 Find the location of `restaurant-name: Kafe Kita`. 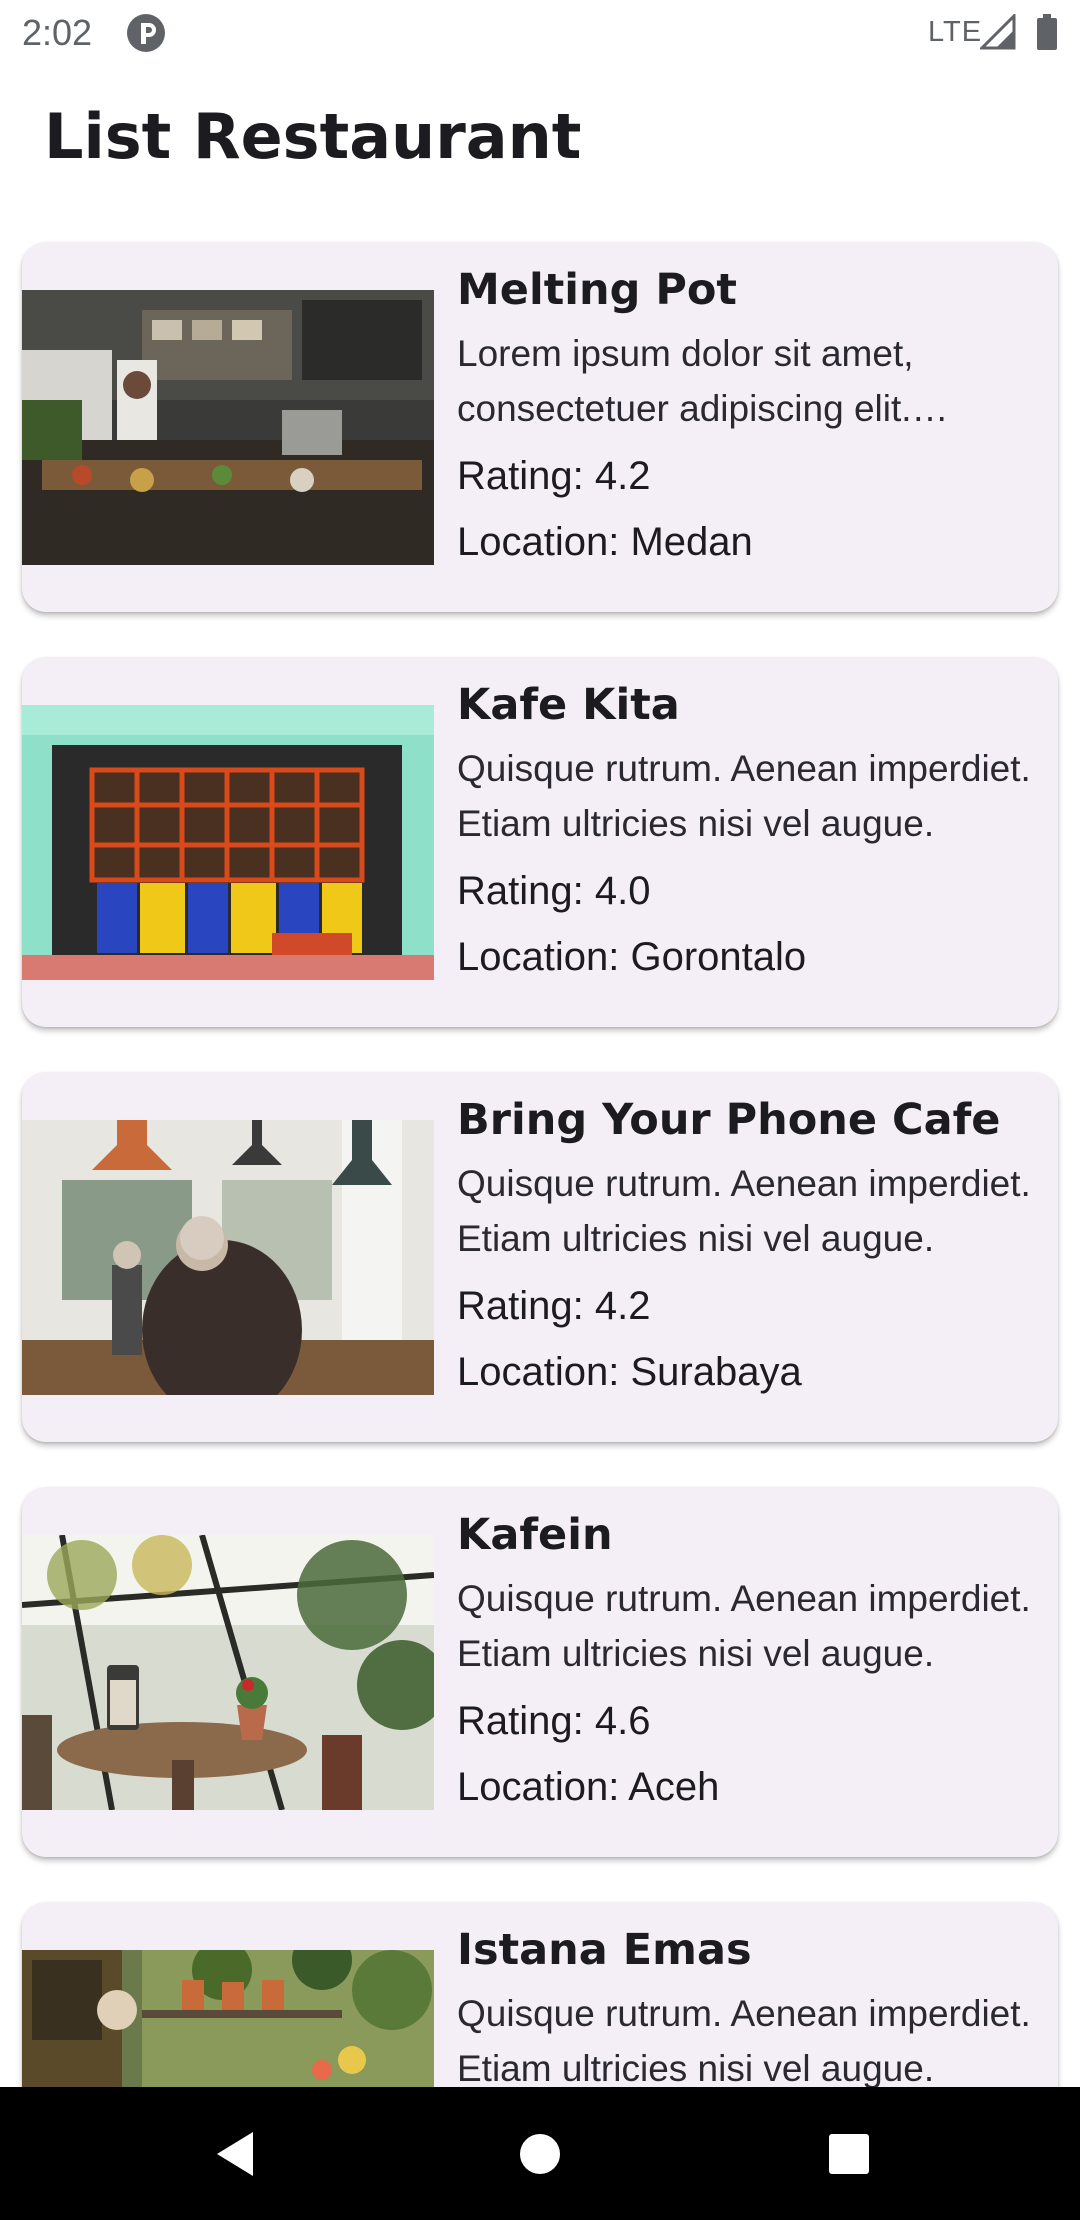

restaurant-name: Kafe Kita is located at coordinates (568, 705).